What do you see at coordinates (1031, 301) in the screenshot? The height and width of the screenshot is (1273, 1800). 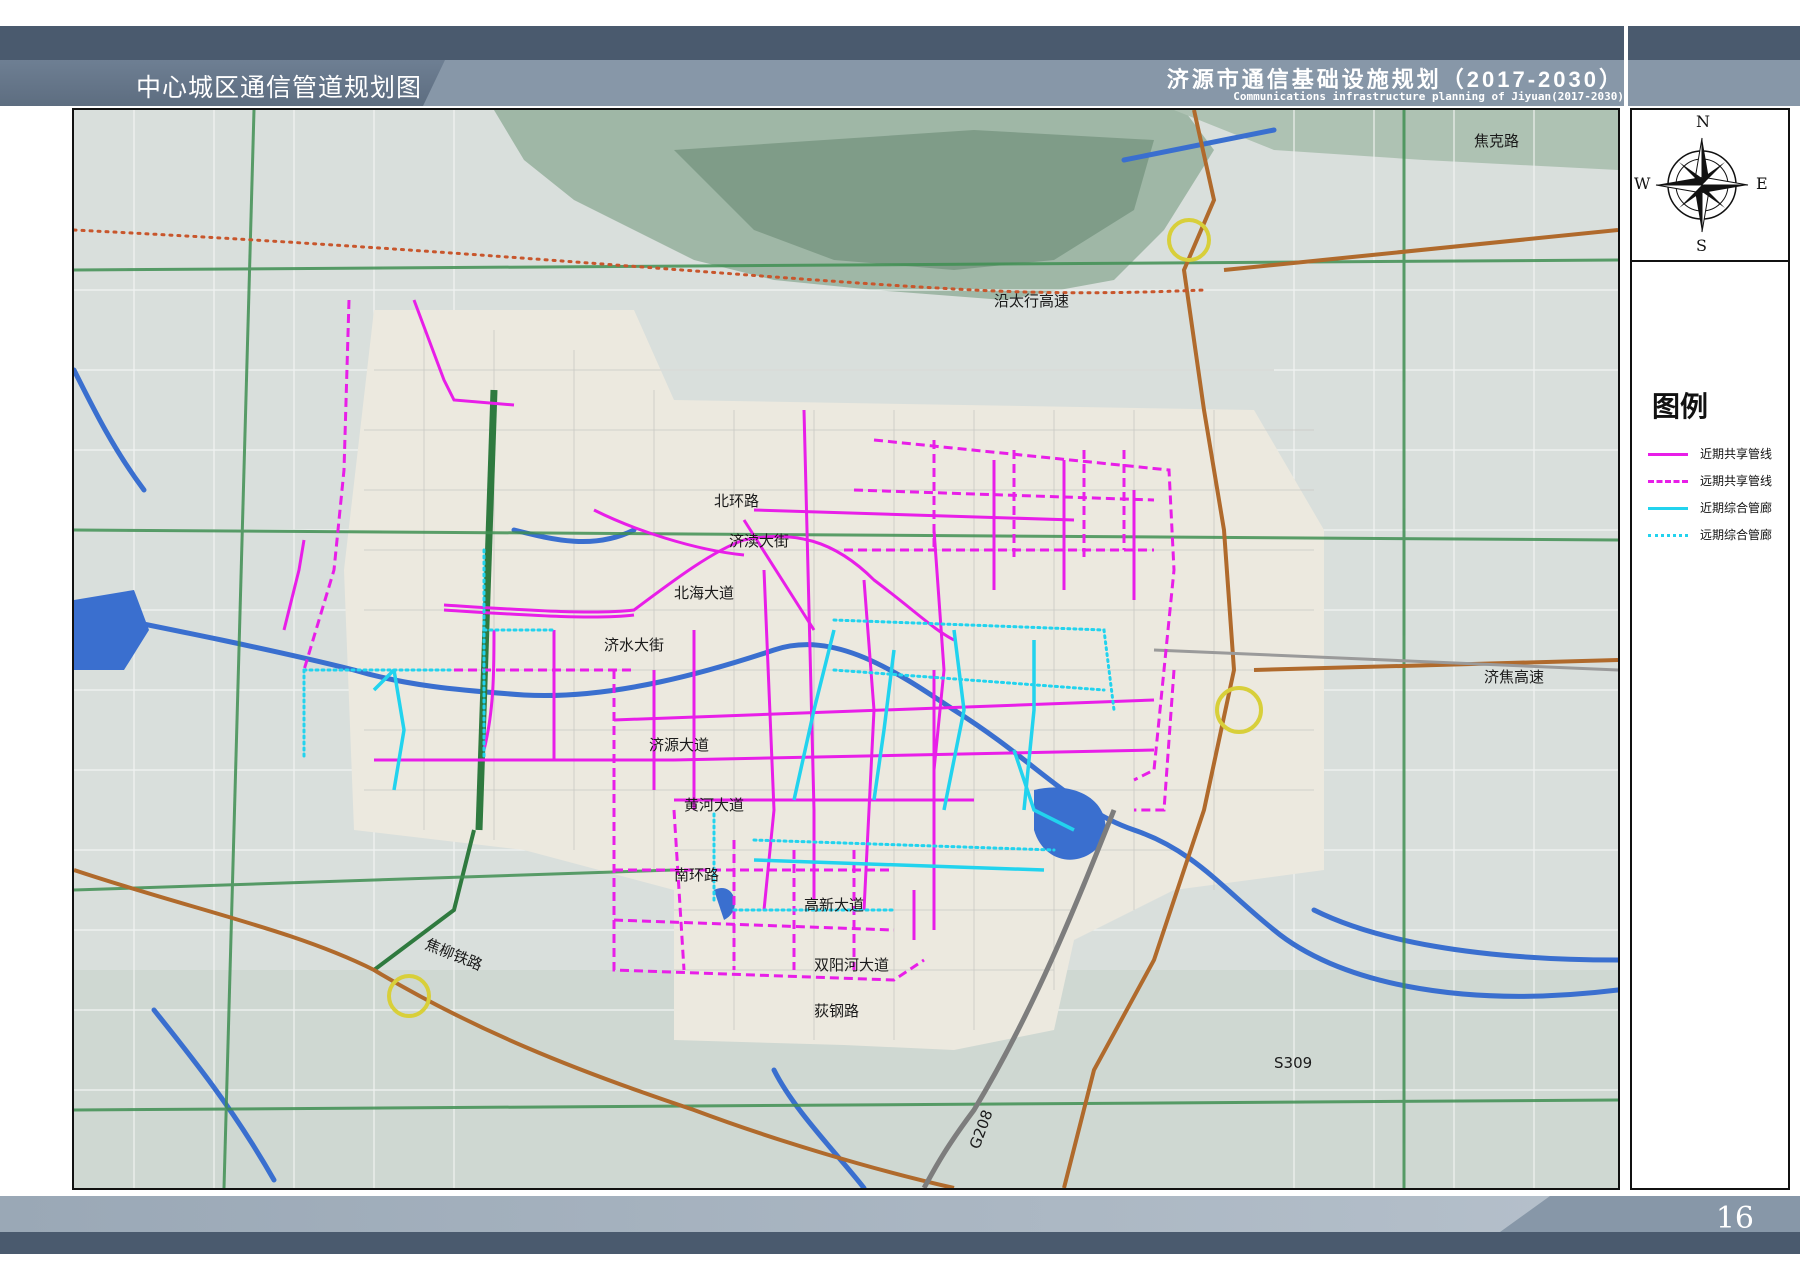 I see `label-yanshan-expressway: 沿太行高速` at bounding box center [1031, 301].